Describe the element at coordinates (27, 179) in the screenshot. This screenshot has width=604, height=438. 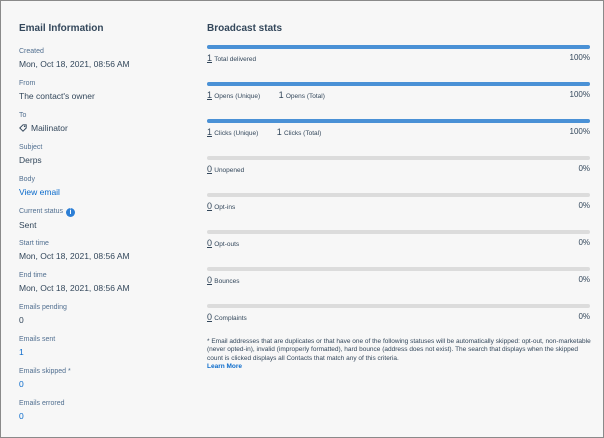
I see `body-label: Body` at that location.